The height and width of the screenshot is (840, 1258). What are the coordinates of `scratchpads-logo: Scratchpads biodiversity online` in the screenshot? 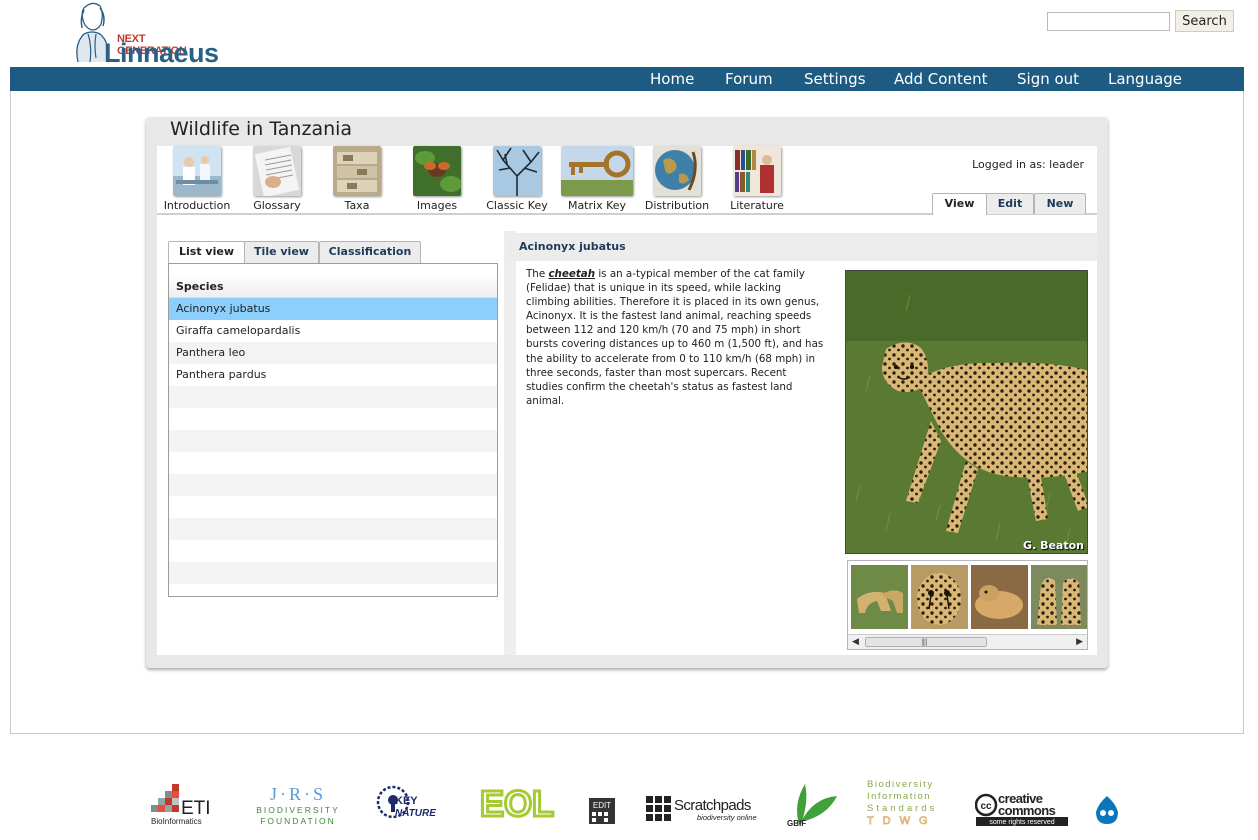 It's located at (702, 802).